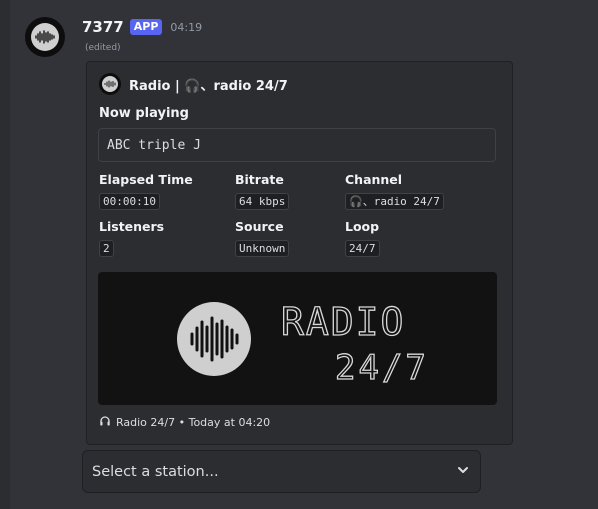 This screenshot has width=598, height=509. I want to click on field-value: 2, so click(106, 248).